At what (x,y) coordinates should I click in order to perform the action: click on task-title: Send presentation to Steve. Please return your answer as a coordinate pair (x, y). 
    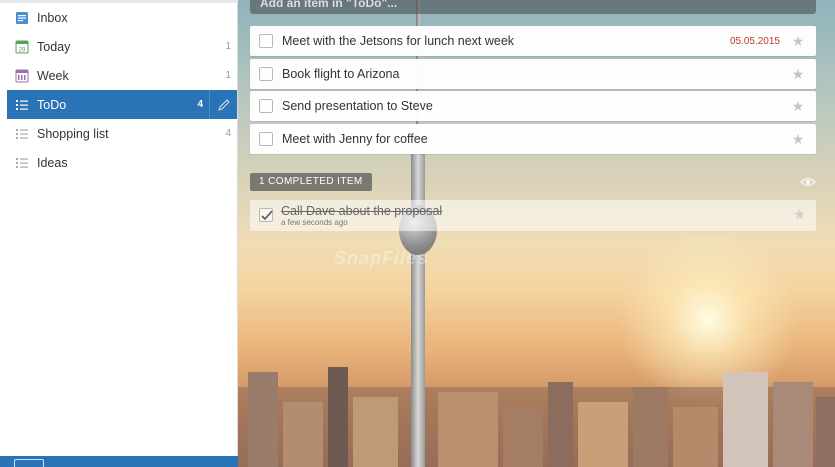
    Looking at the image, I should click on (357, 106).